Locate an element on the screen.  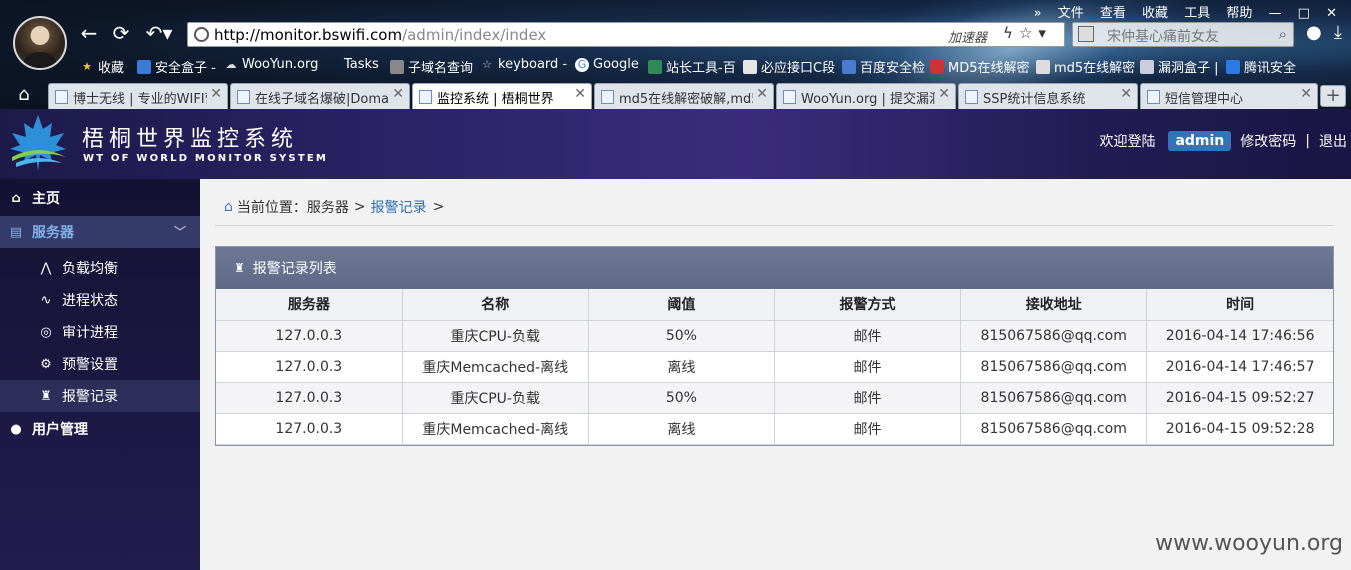
panel-title: 报警记录列表 is located at coordinates (294, 269).